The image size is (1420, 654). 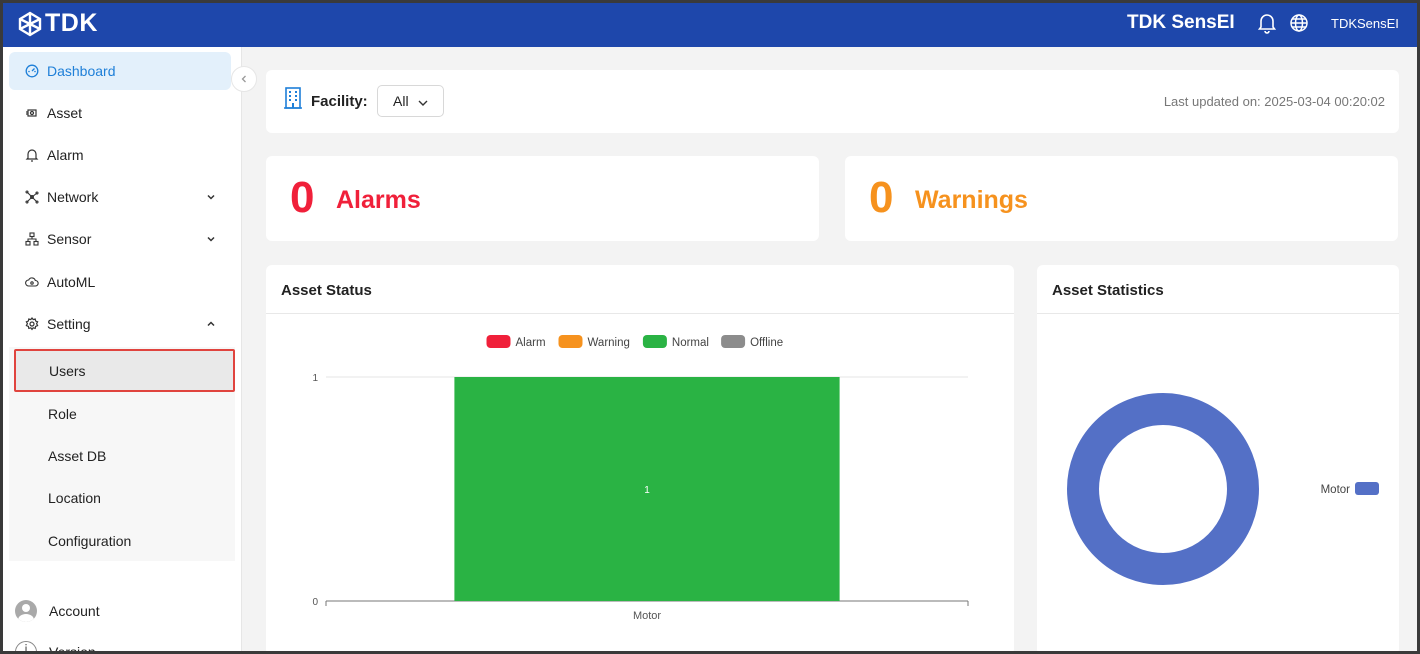 What do you see at coordinates (26, 646) in the screenshot?
I see `info-icon: i` at bounding box center [26, 646].